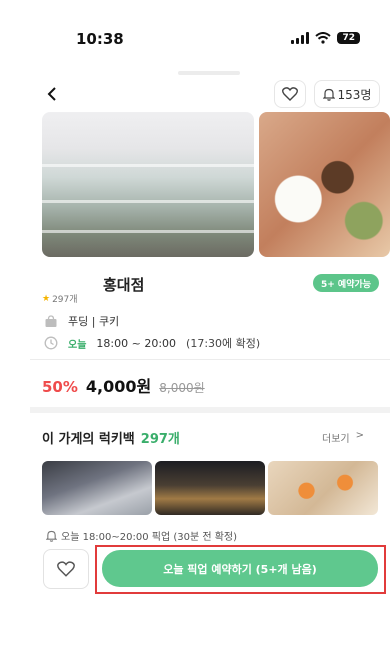 The image size is (390, 654). I want to click on bag-icon, so click(51, 320).